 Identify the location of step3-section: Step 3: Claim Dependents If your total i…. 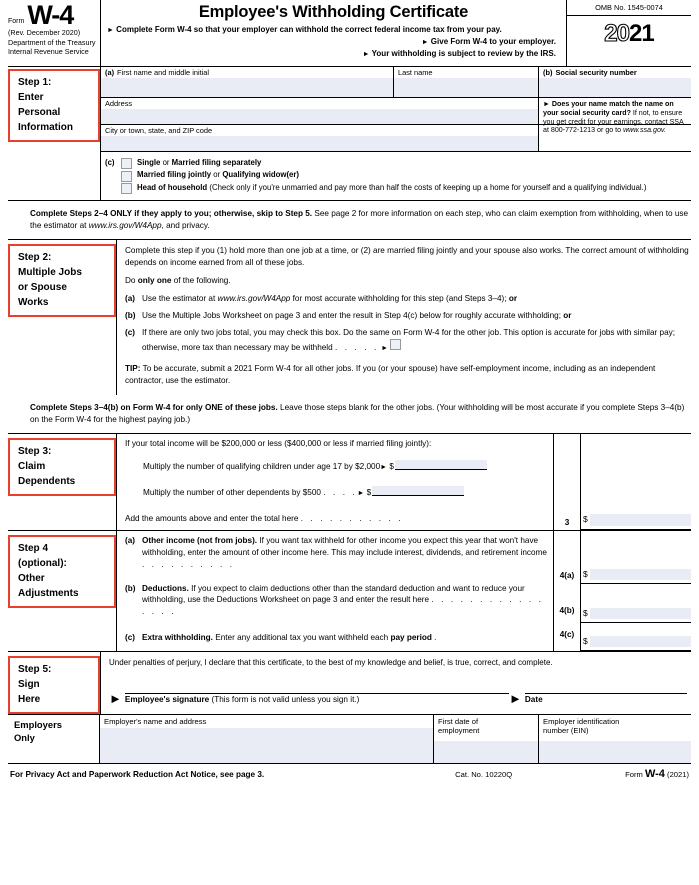
(349, 481).